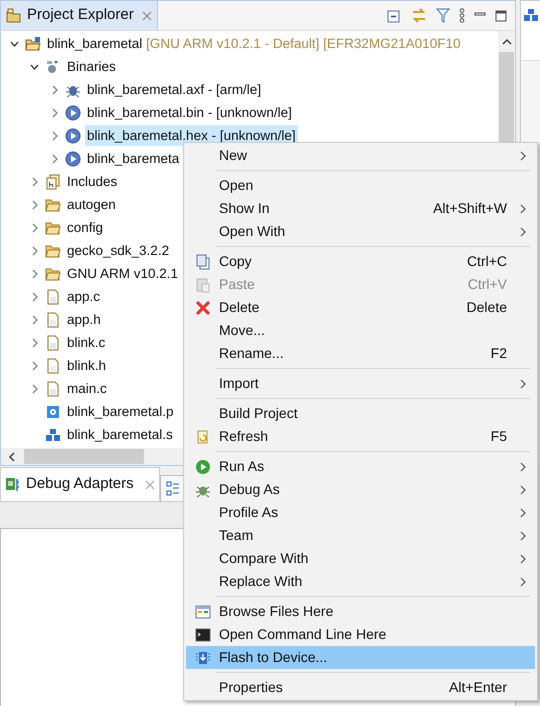 The width and height of the screenshot is (540, 706). What do you see at coordinates (122, 273) in the screenshot?
I see `tree-item: GNU ARM v10.2.1` at bounding box center [122, 273].